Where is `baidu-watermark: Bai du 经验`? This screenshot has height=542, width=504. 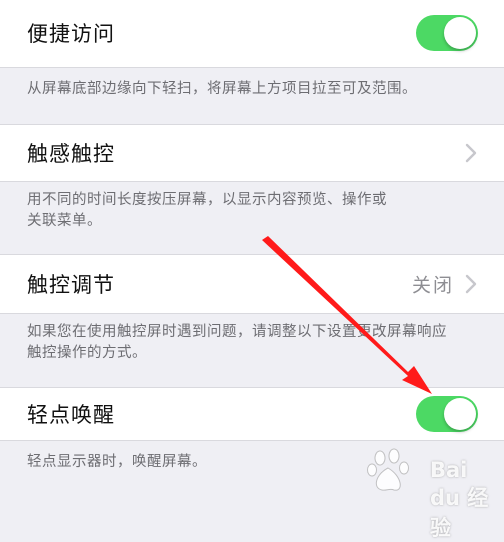 baidu-watermark: Bai du 经验 is located at coordinates (431, 492).